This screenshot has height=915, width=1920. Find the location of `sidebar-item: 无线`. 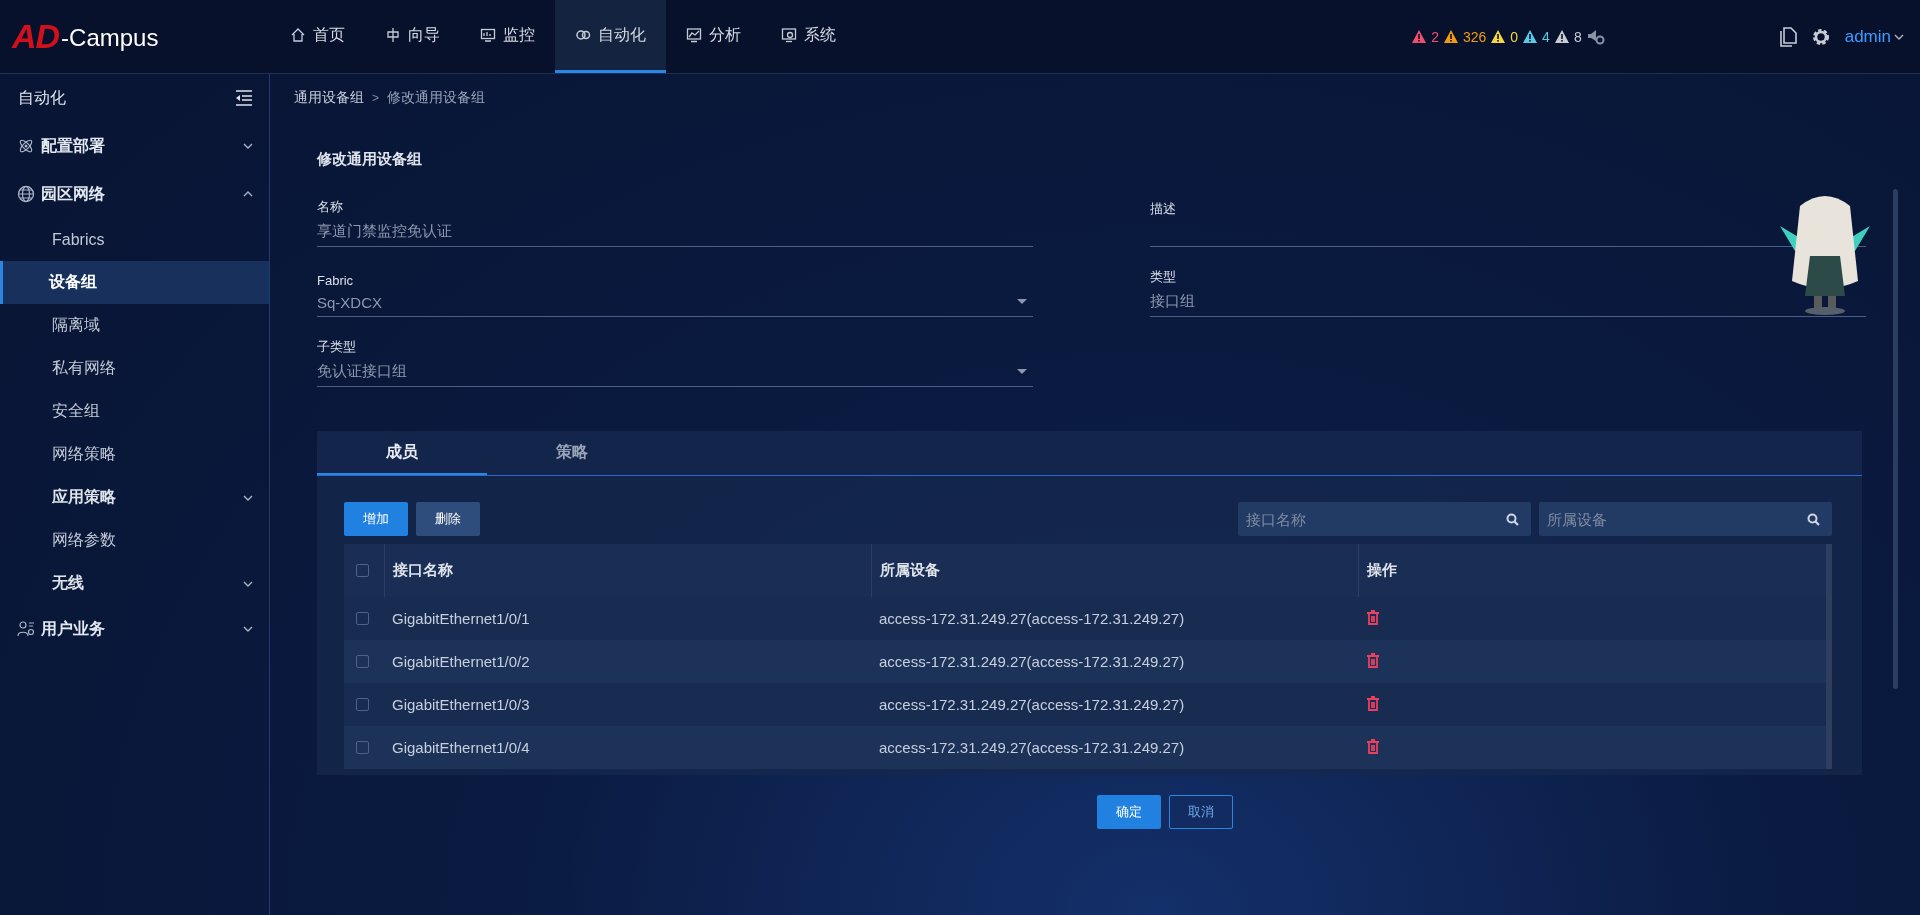

sidebar-item: 无线 is located at coordinates (134, 583).